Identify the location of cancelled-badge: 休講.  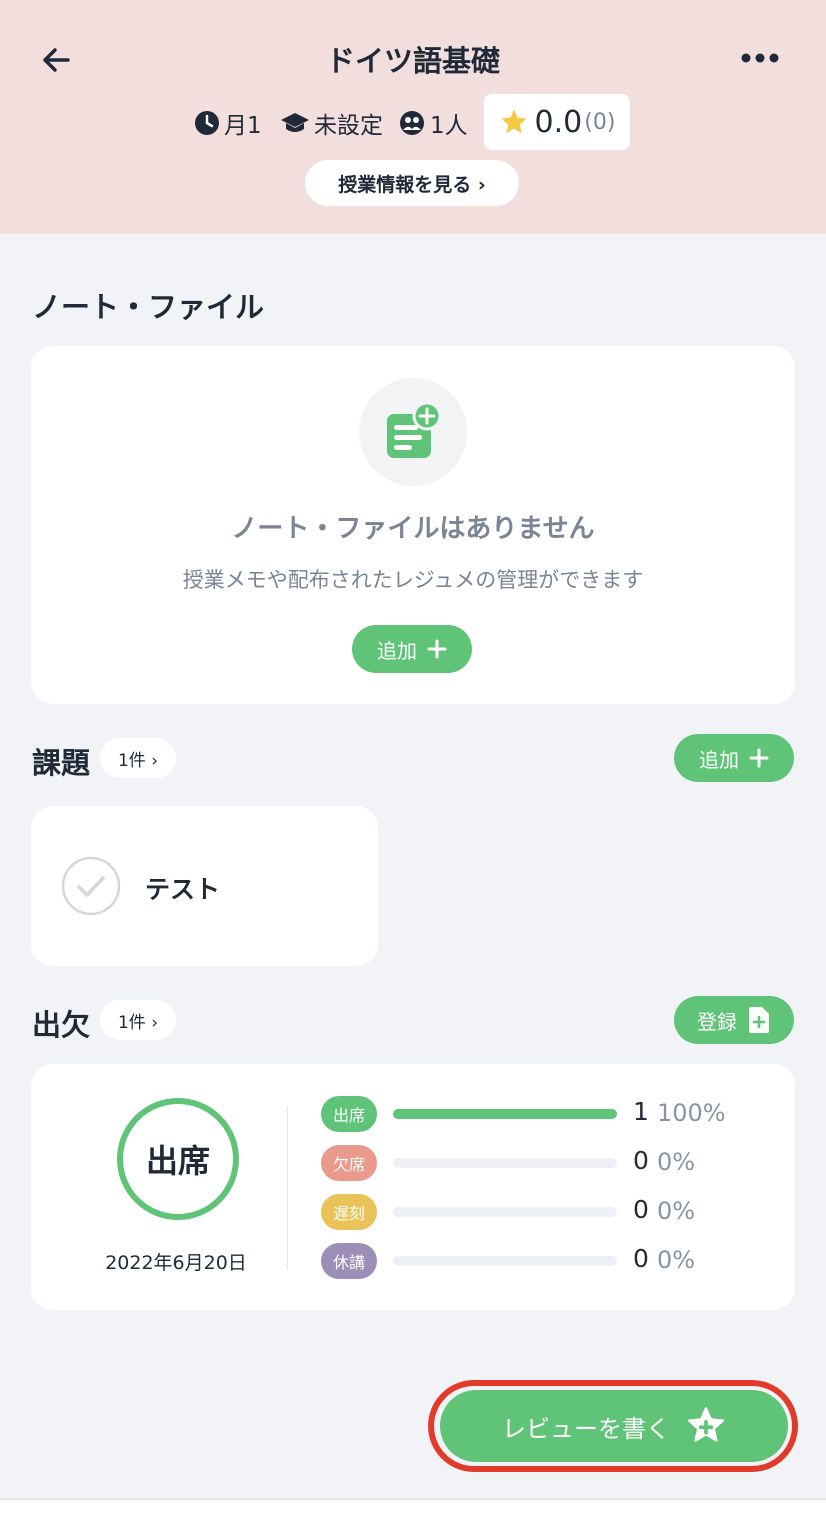
(349, 1261).